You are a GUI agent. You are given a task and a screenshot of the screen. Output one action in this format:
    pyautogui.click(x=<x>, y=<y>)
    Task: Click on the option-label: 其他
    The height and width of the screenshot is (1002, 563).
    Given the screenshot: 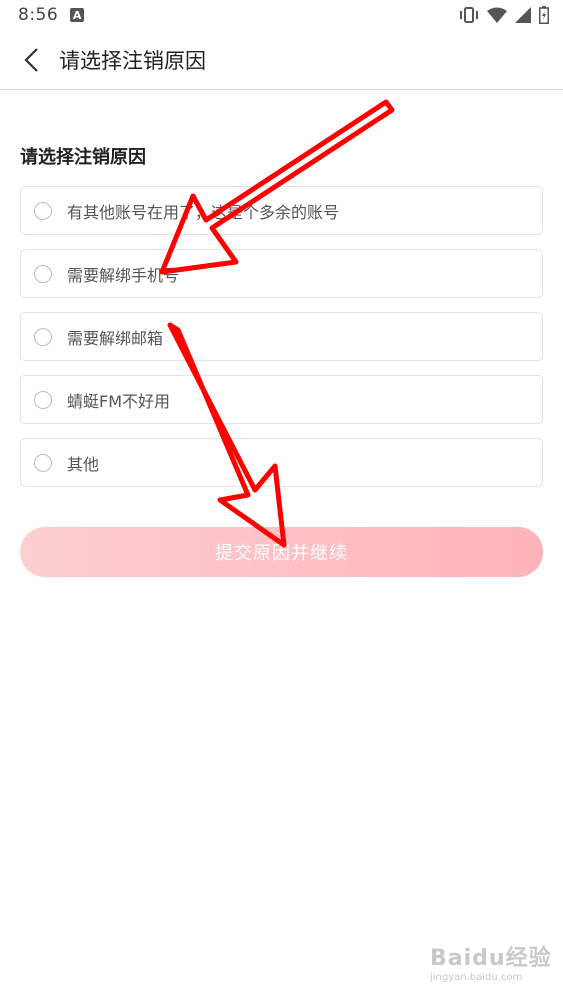 What is the action you would take?
    pyautogui.click(x=83, y=464)
    